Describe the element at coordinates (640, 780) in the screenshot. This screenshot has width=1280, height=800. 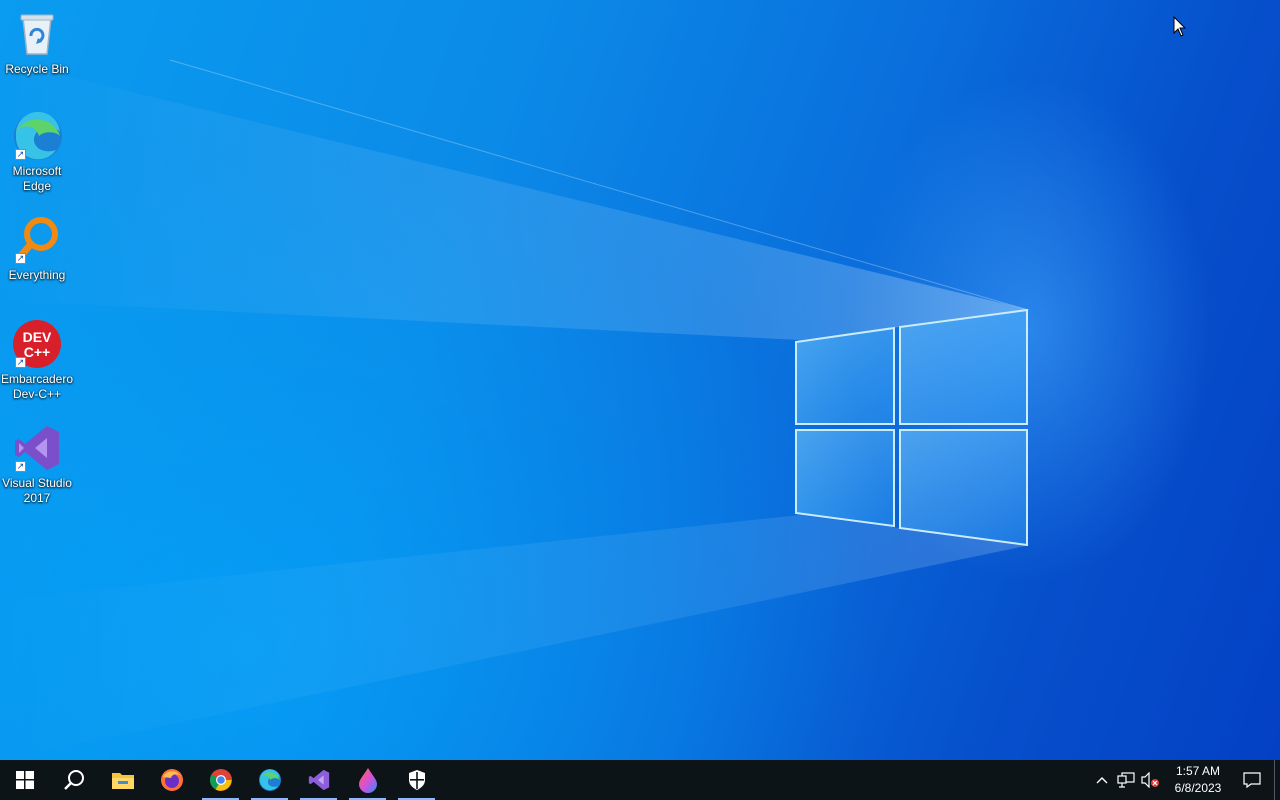
I see `taskbar: 1:57 AM 6/8/2023` at that location.